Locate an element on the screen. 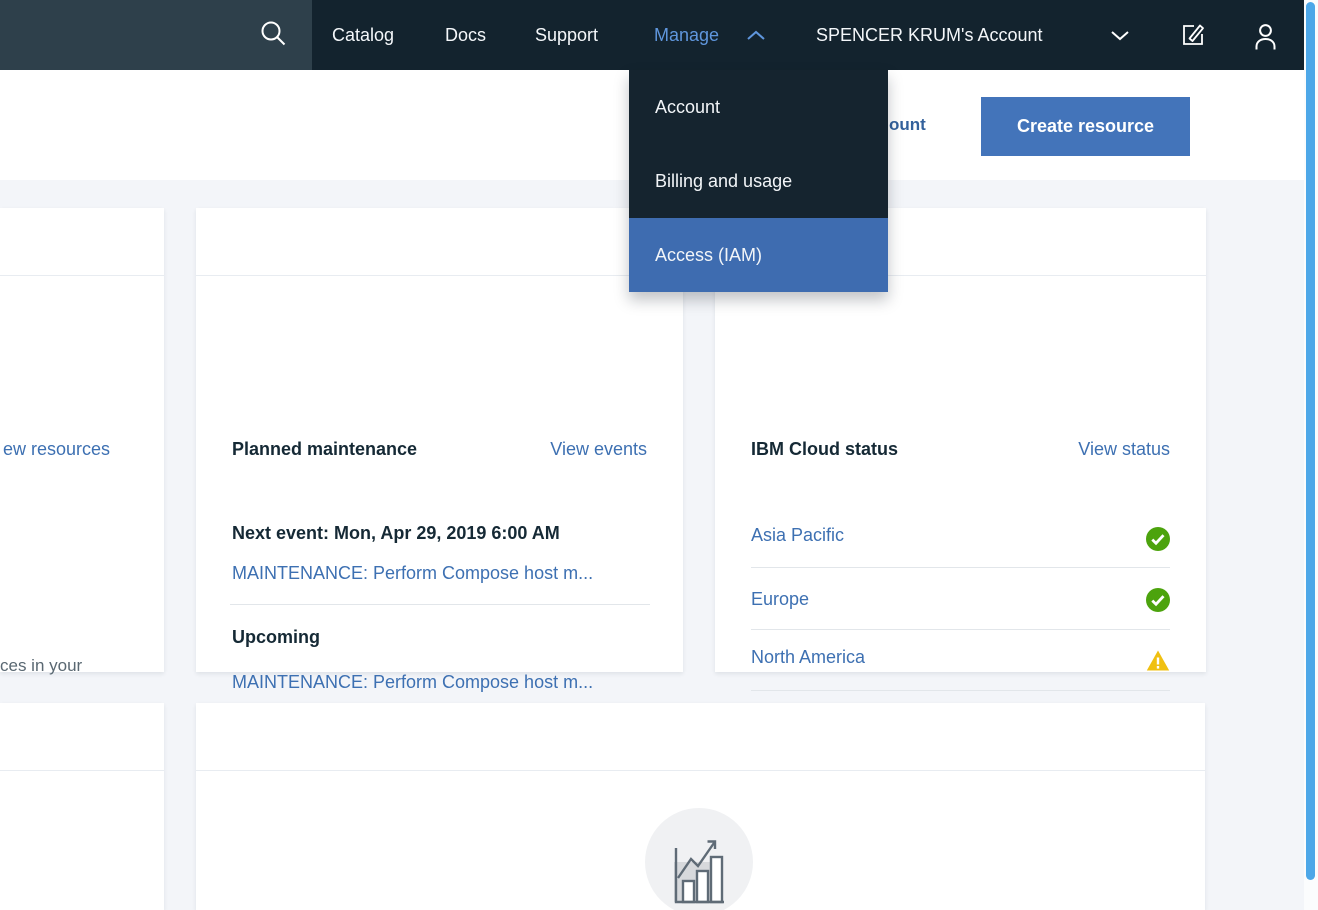 This screenshot has height=910, width=1318. menu-item-access-iam: Access (IAM) is located at coordinates (758, 255).